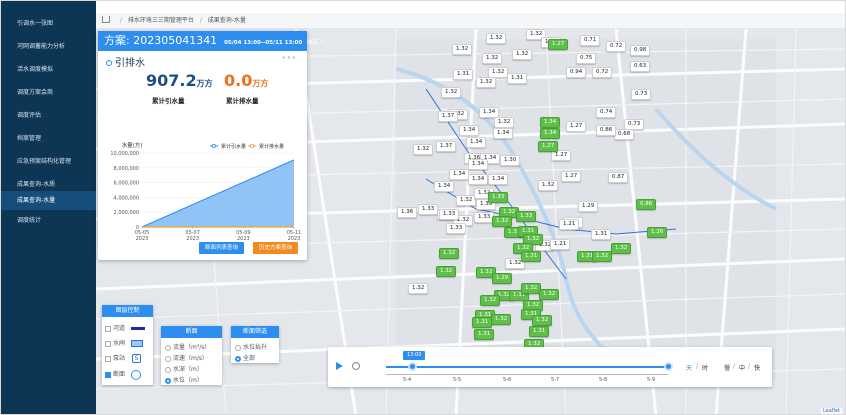  Describe the element at coordinates (657, 232) in the screenshot. I see `section-level-label-highlight: 1.26` at that location.